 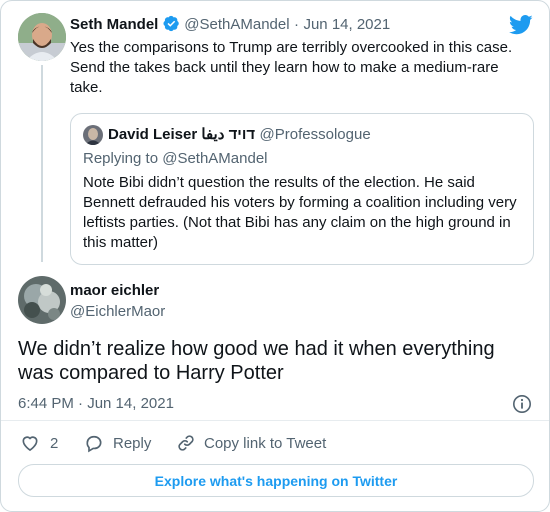 I want to click on author-handle: @SethAMandel, so click(x=236, y=24).